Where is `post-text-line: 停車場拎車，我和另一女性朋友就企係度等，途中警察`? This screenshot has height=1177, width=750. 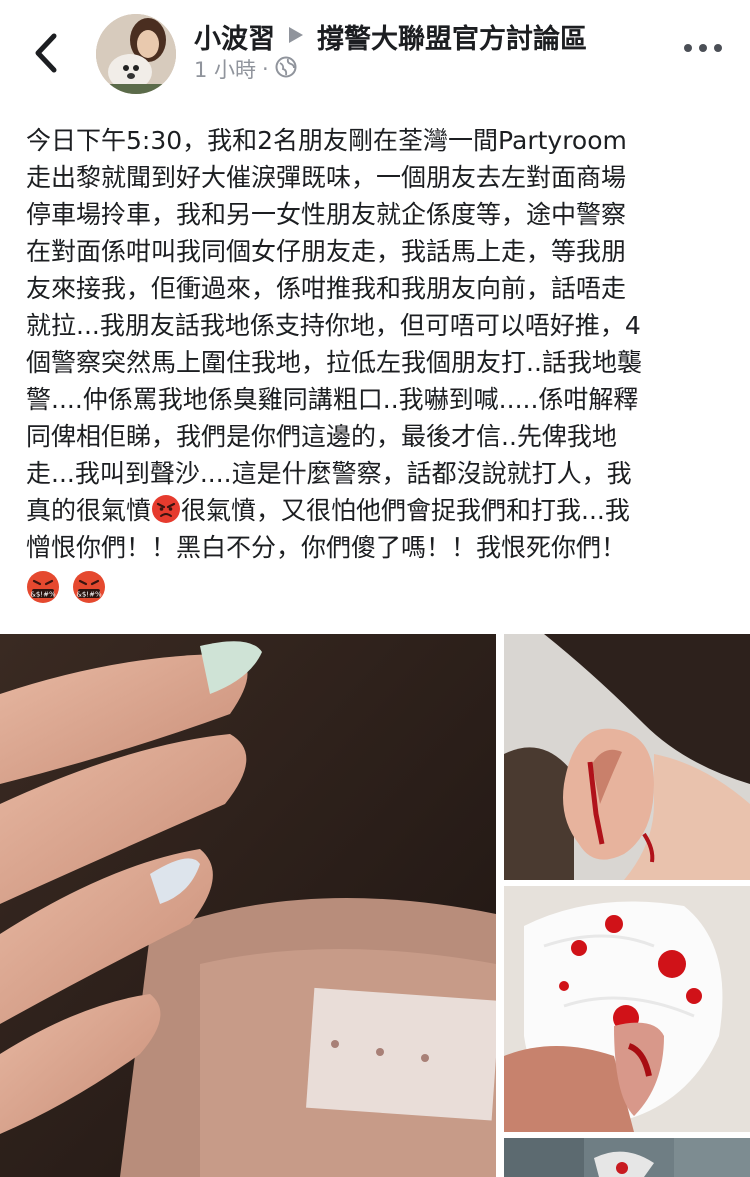 post-text-line: 停車場拎車，我和另一女性朋友就企係度等，途中警察 is located at coordinates (326, 214).